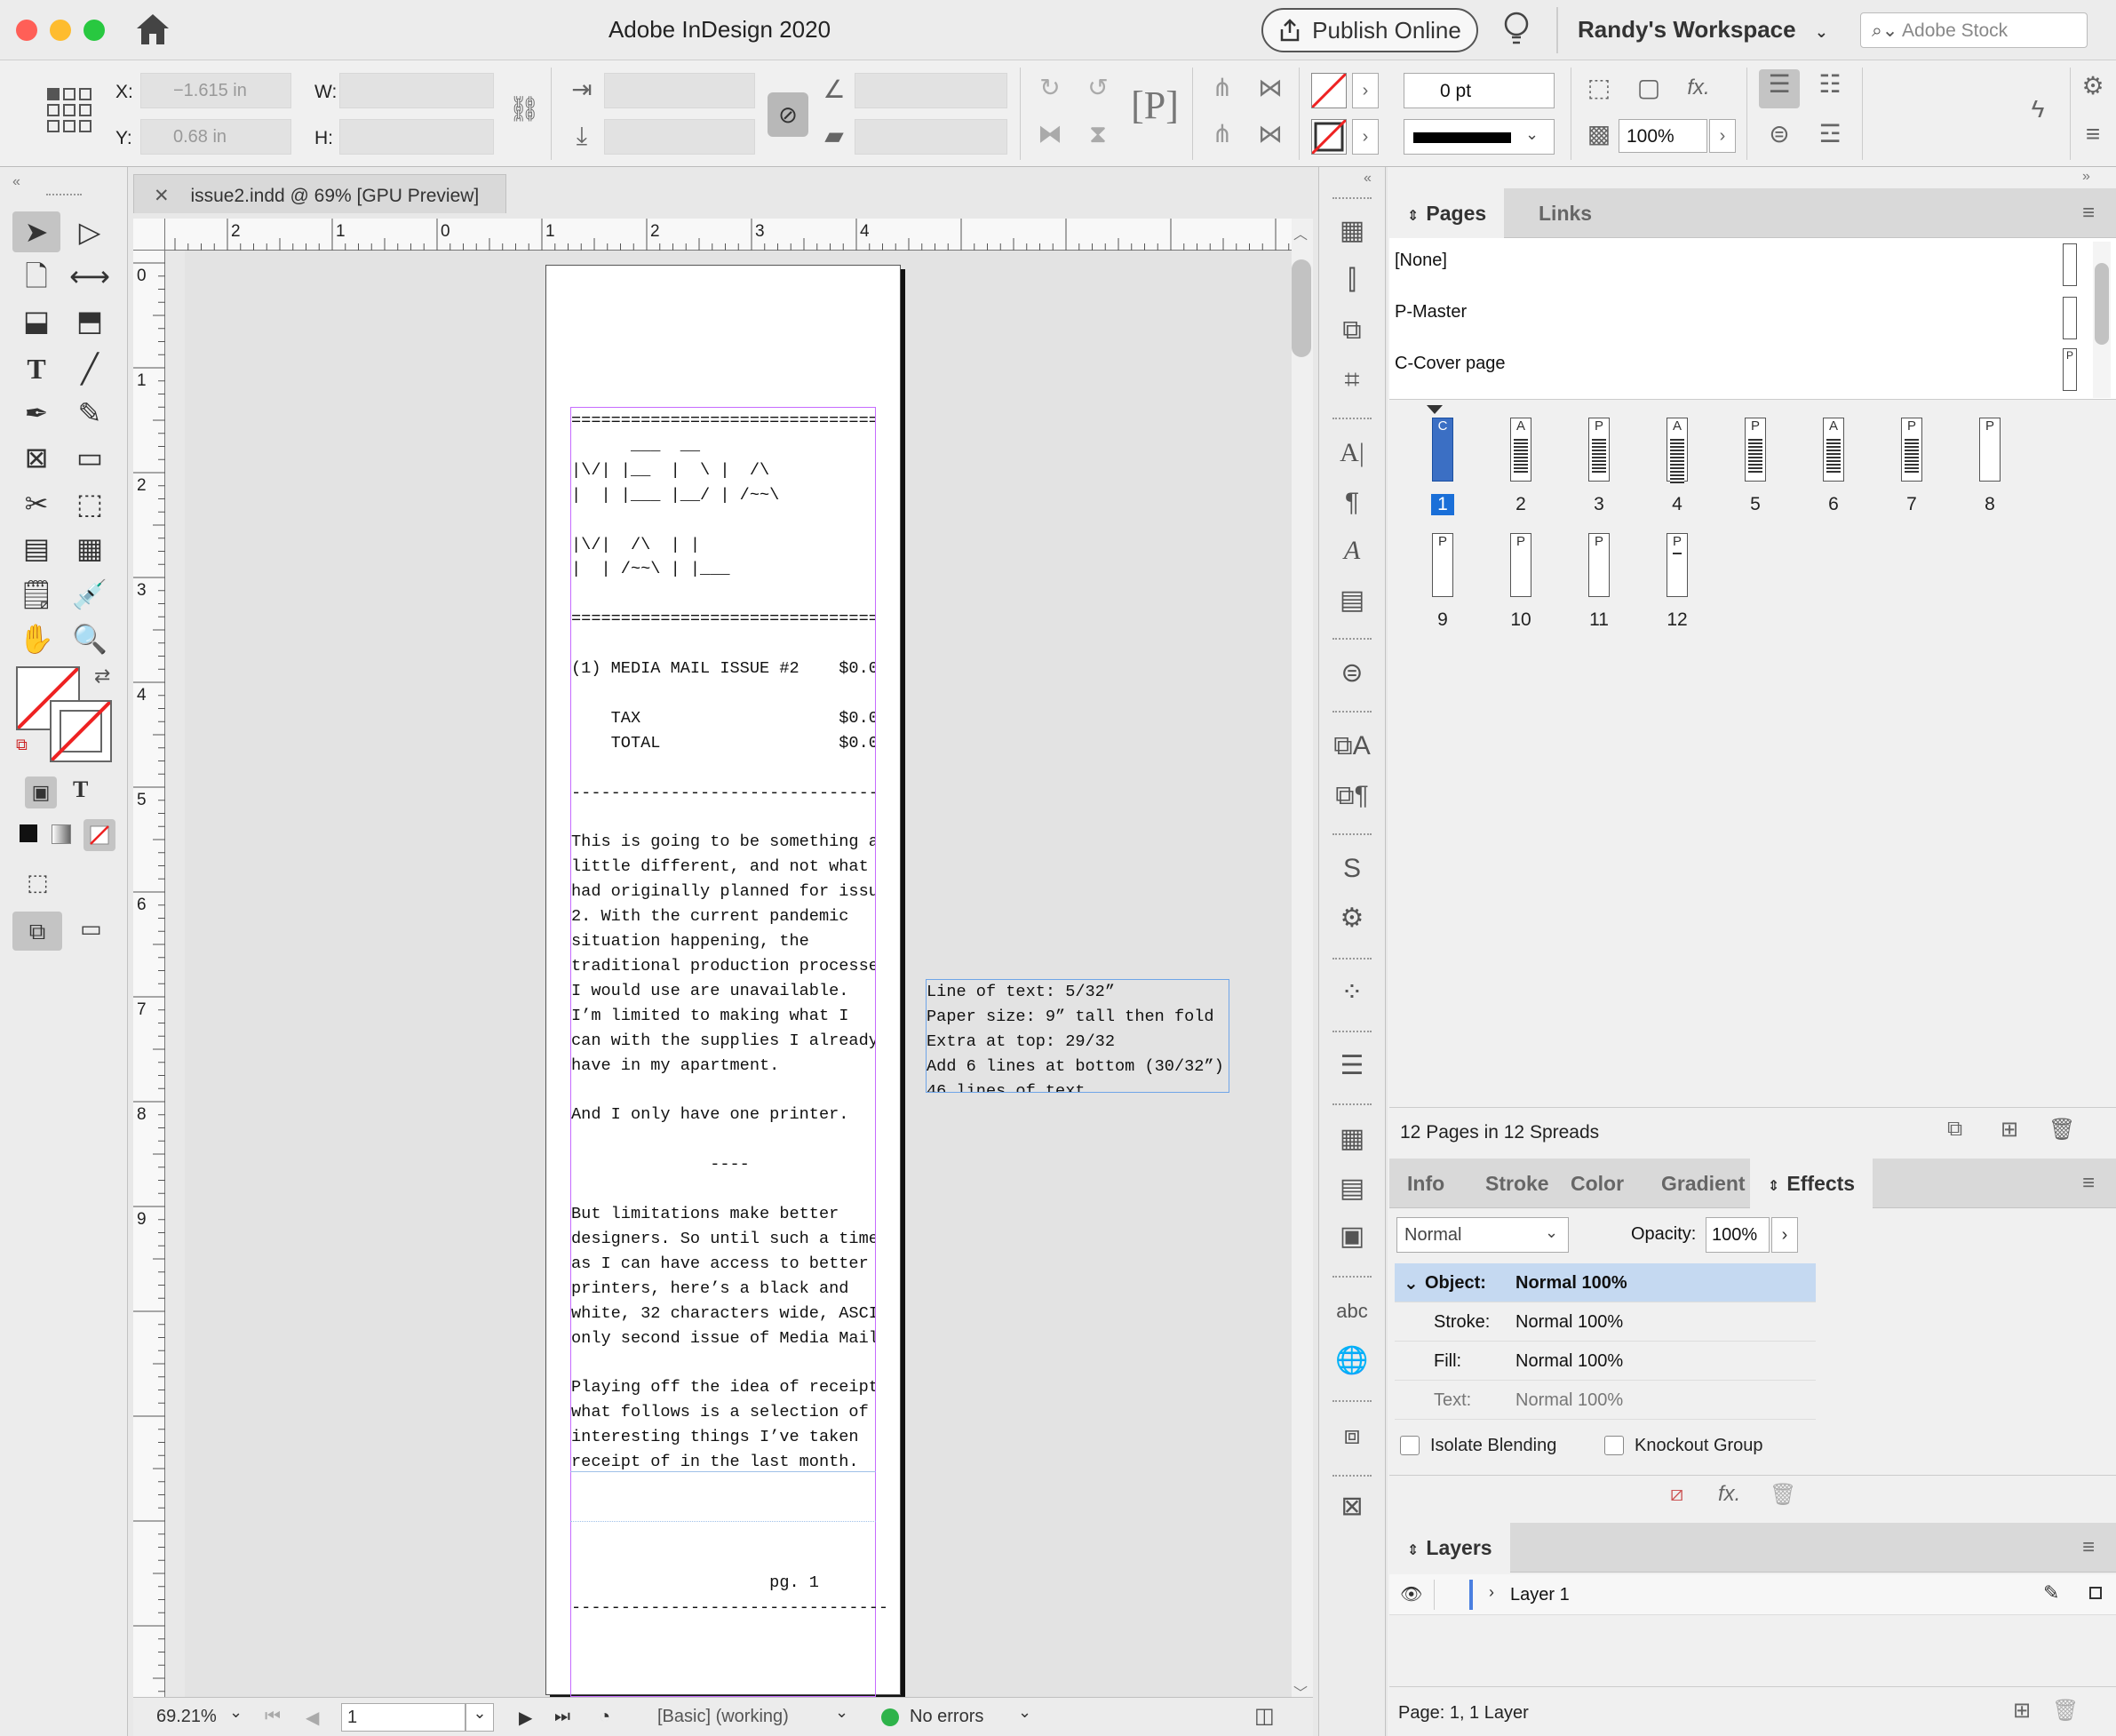  I want to click on eyedropper-tool: 💉, so click(90, 594).